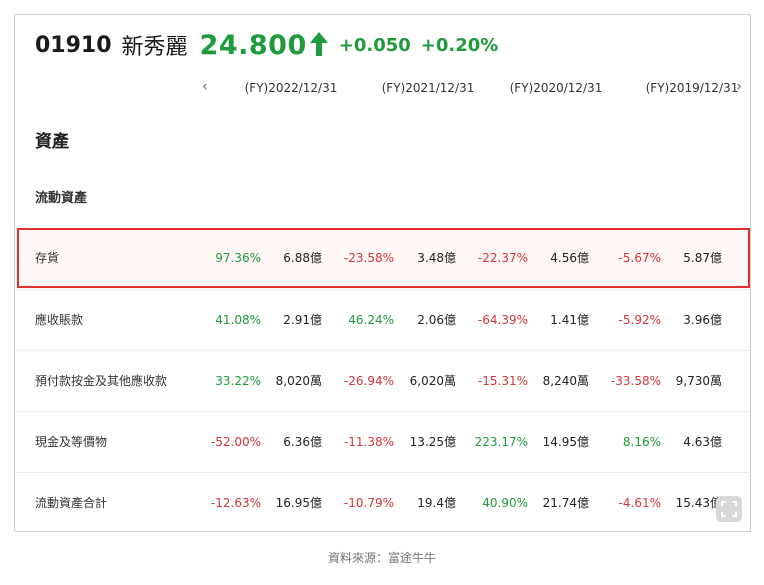 This screenshot has width=764, height=585. What do you see at coordinates (298, 381) in the screenshot?
I see `value-cell: 8,020萬` at bounding box center [298, 381].